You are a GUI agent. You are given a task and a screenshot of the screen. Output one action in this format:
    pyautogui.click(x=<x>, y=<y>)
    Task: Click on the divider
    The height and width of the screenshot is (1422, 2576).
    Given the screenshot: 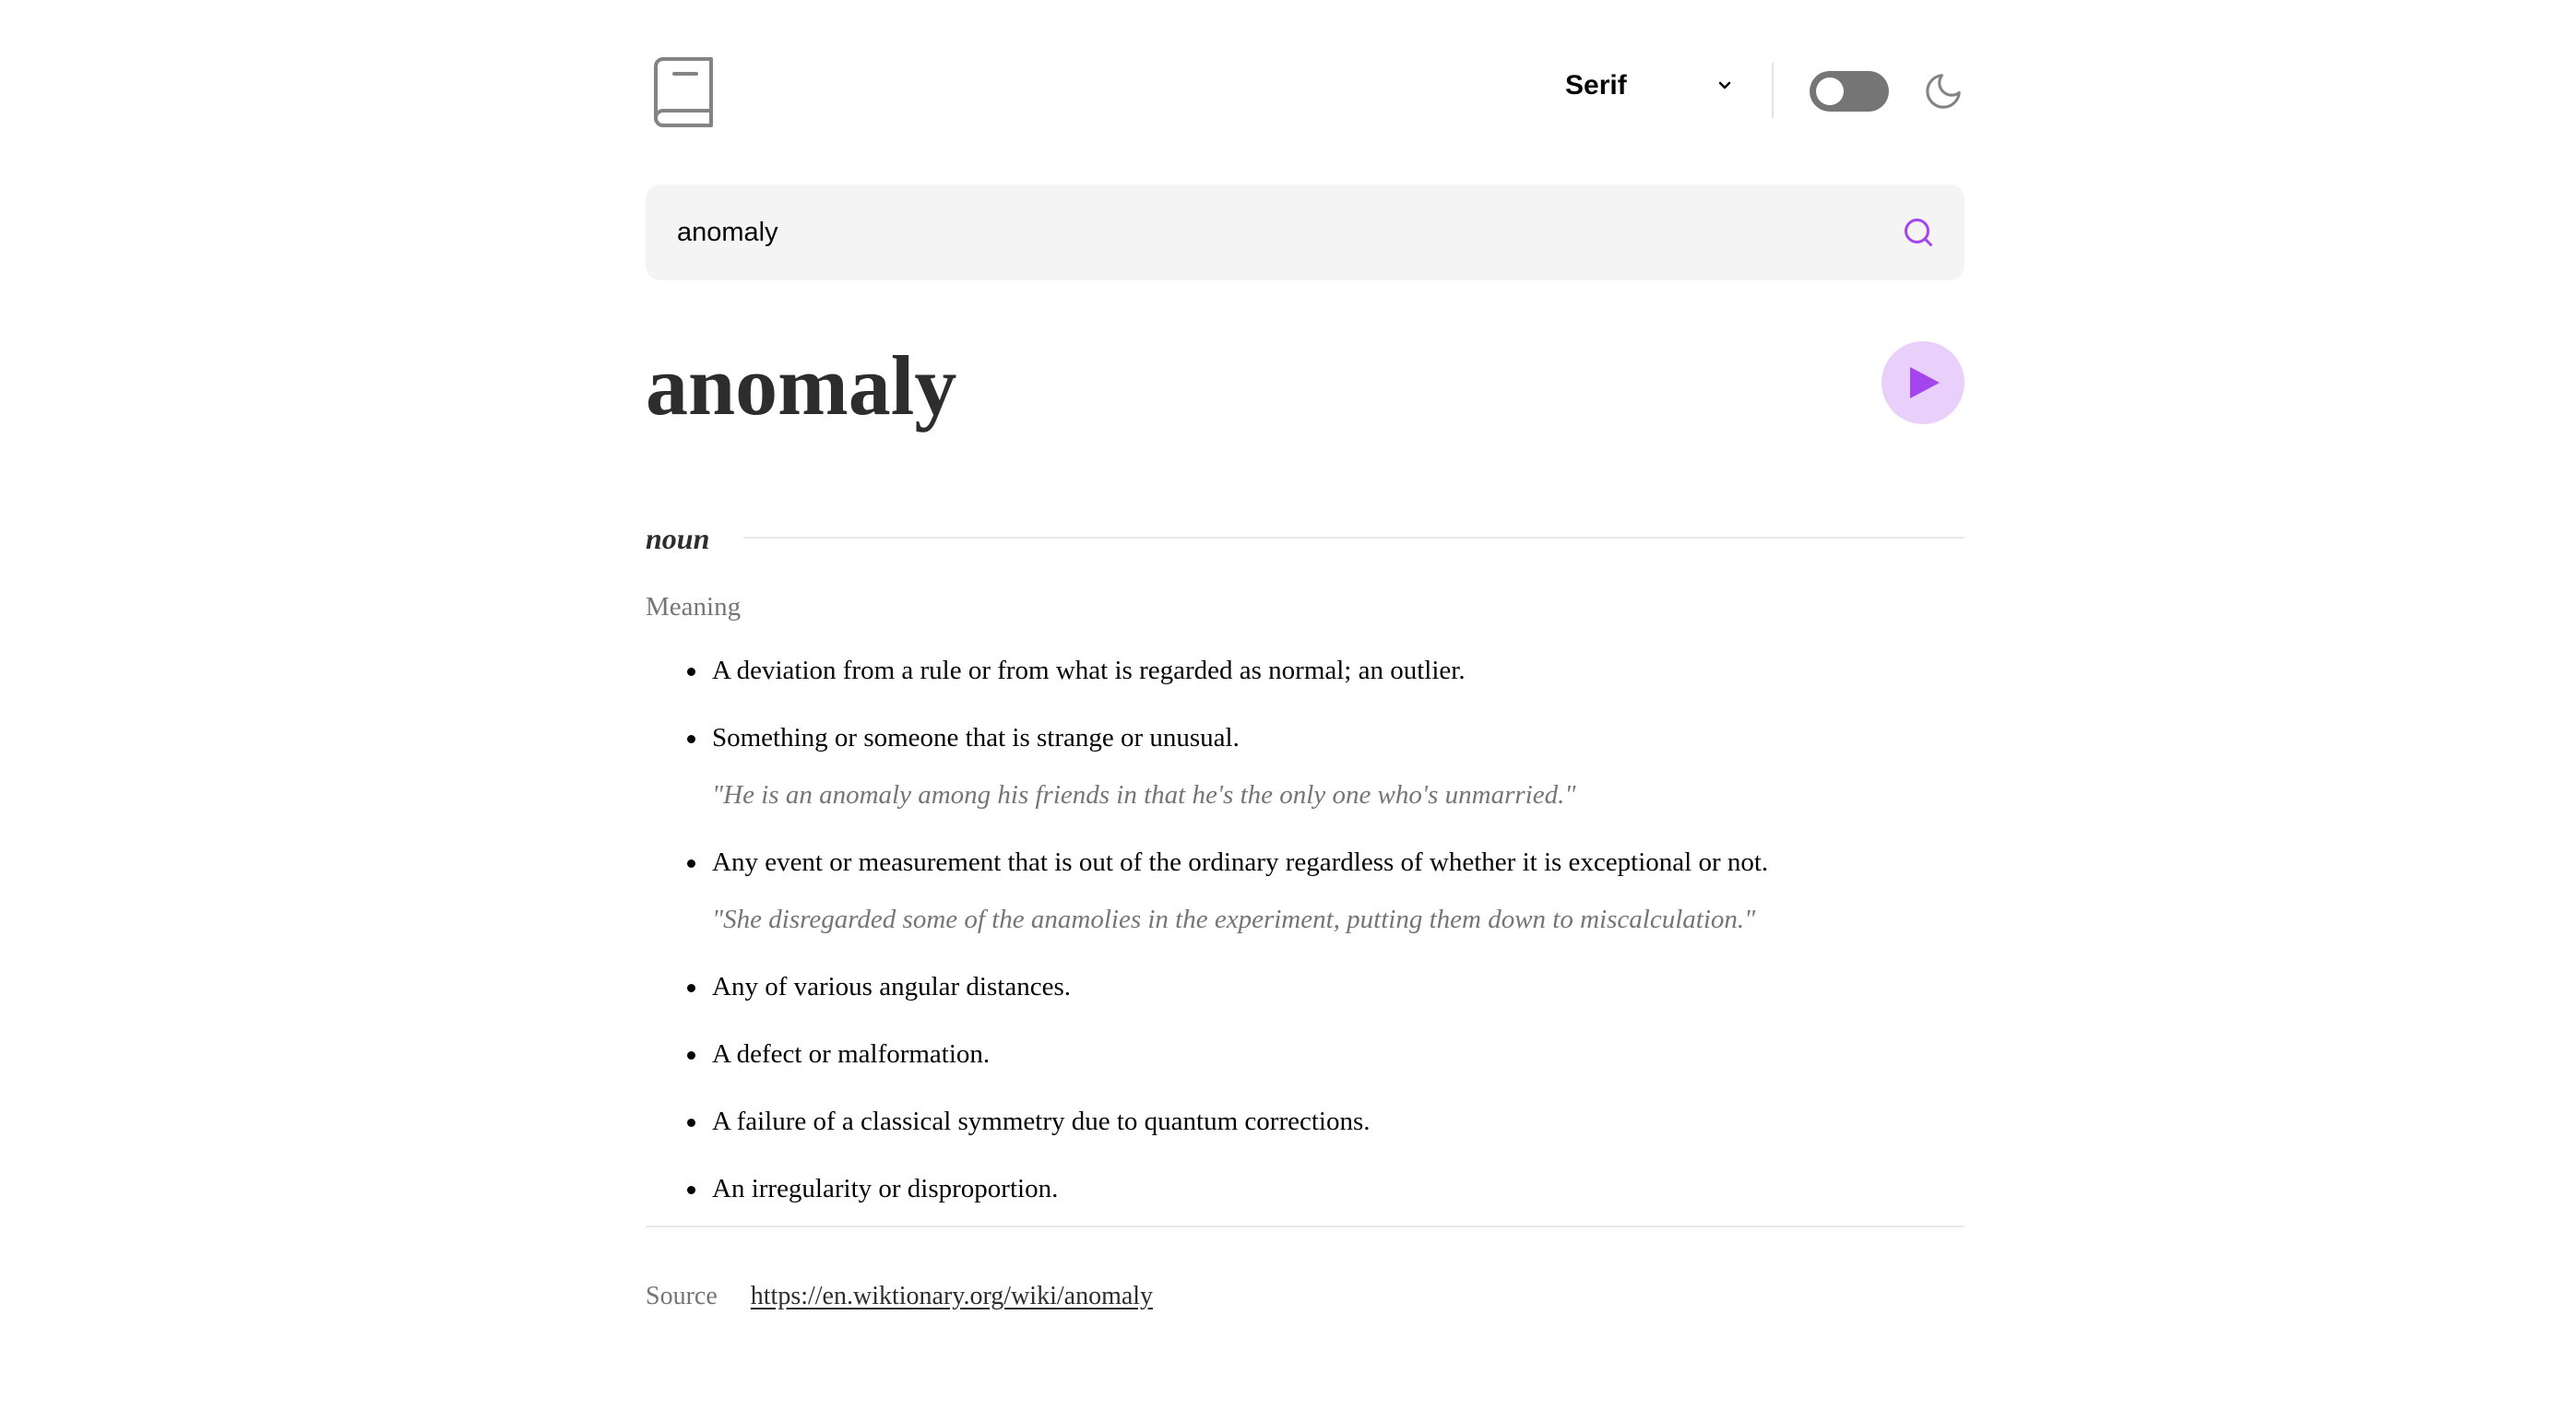 What is the action you would take?
    pyautogui.click(x=1354, y=538)
    